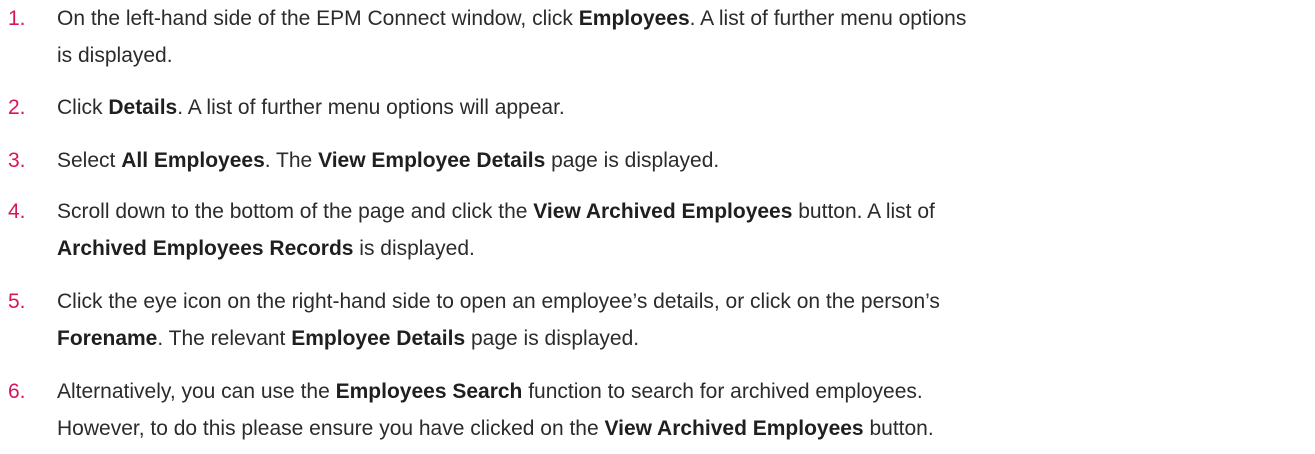 The height and width of the screenshot is (454, 1315). I want to click on bold-ui-term: Archived Employees Records, so click(205, 248).